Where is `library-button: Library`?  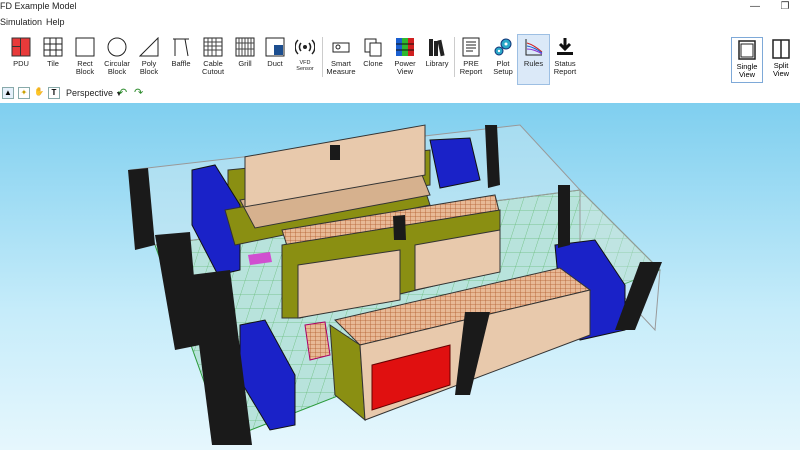
library-button: Library is located at coordinates (437, 60).